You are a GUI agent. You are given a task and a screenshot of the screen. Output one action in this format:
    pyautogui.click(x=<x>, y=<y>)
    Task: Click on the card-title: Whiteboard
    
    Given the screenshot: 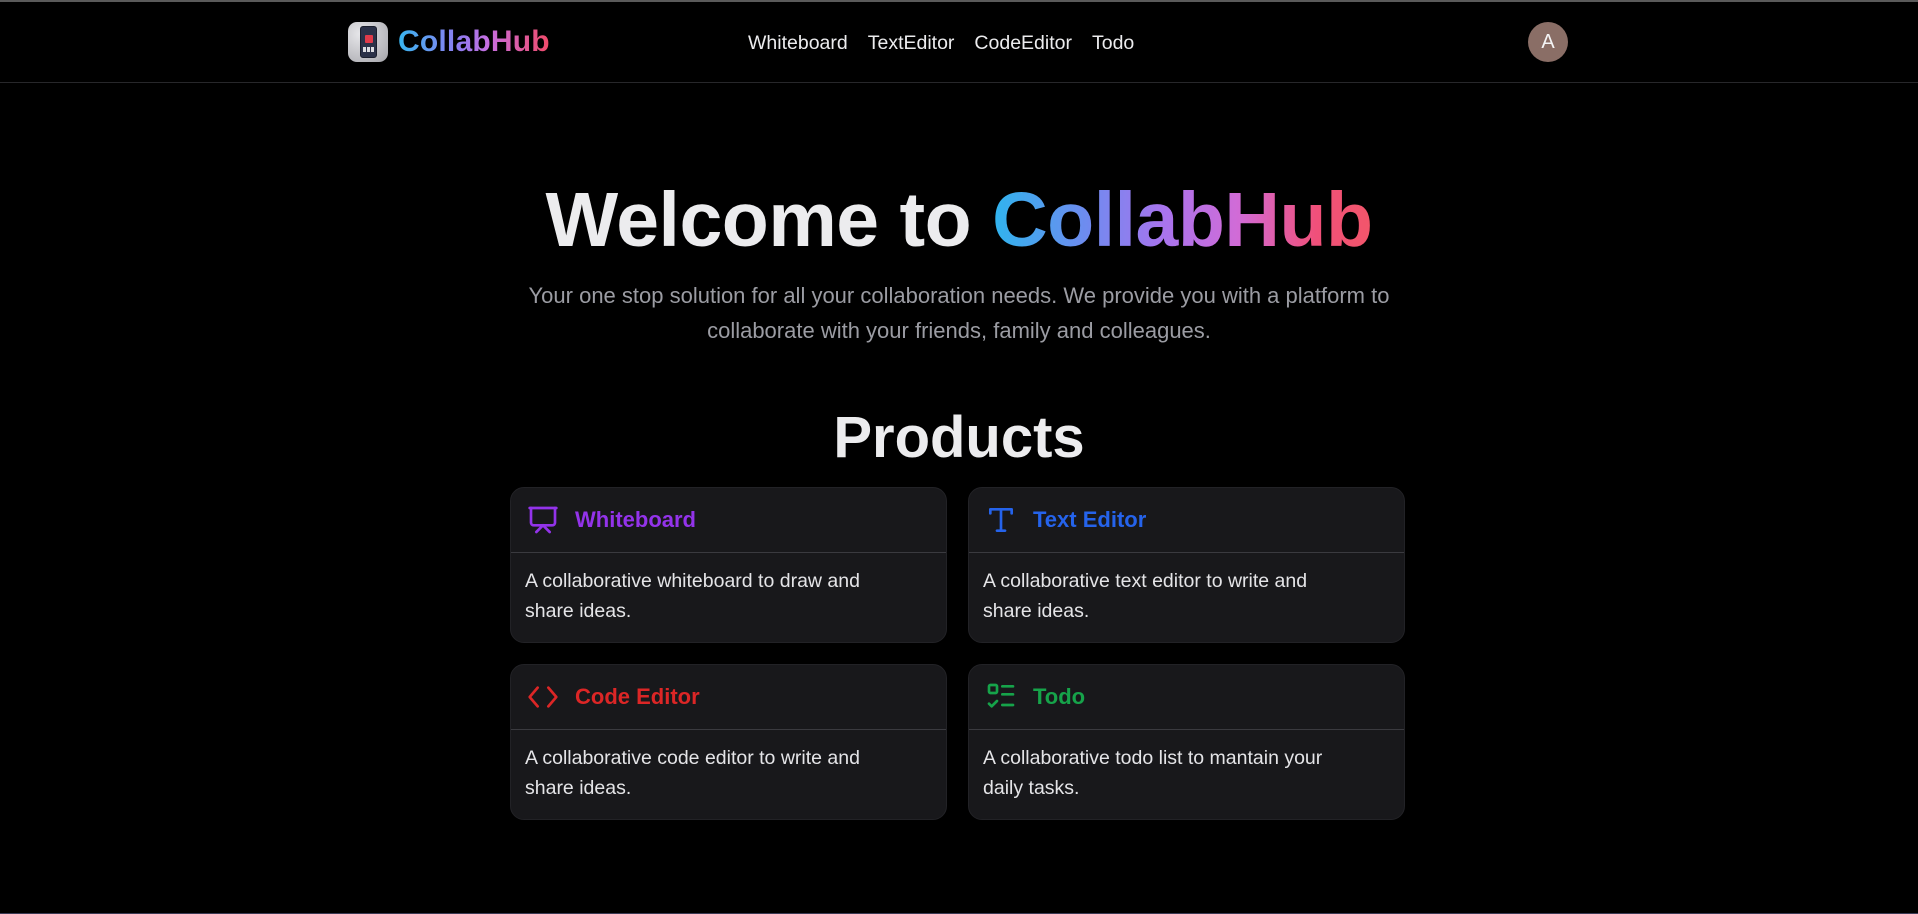 What is the action you would take?
    pyautogui.click(x=635, y=519)
    